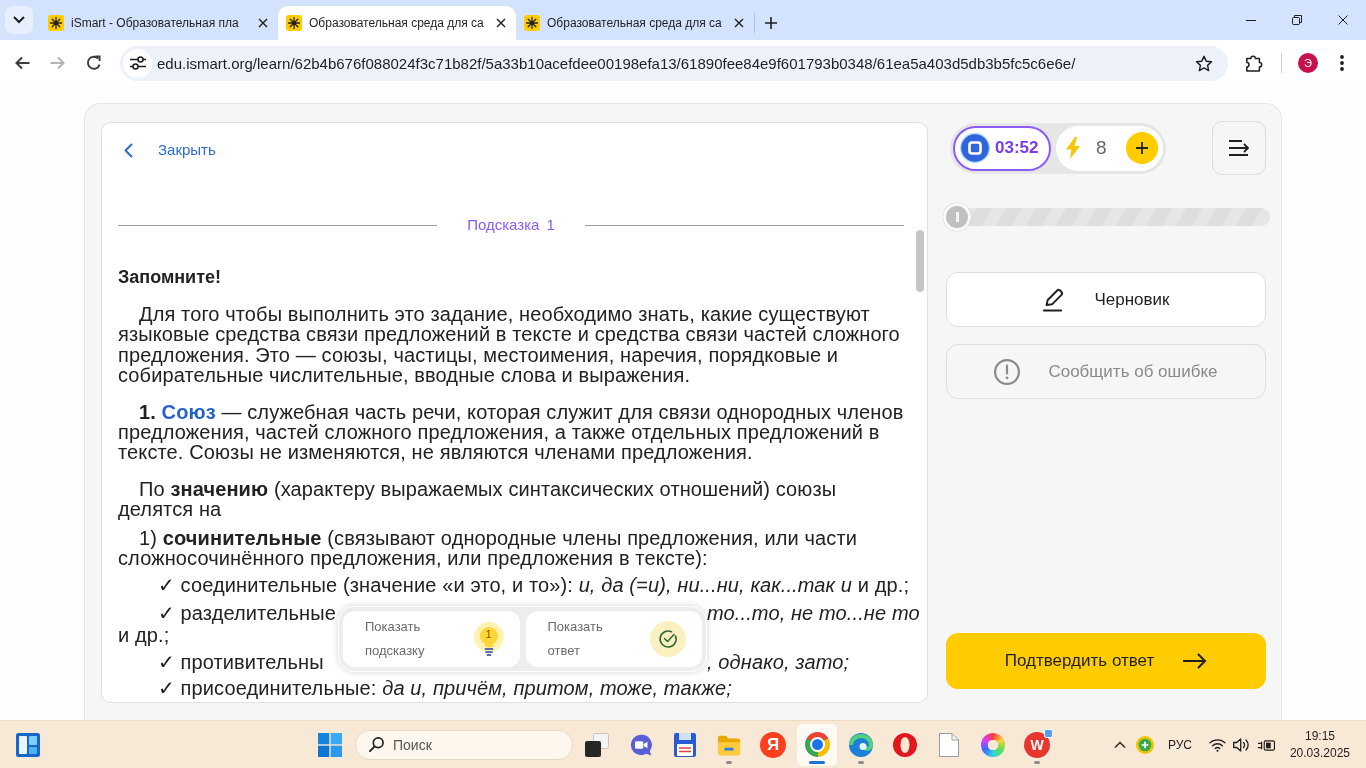 The width and height of the screenshot is (1366, 768). What do you see at coordinates (1144, 744) in the screenshot?
I see `plus-circle-icon` at bounding box center [1144, 744].